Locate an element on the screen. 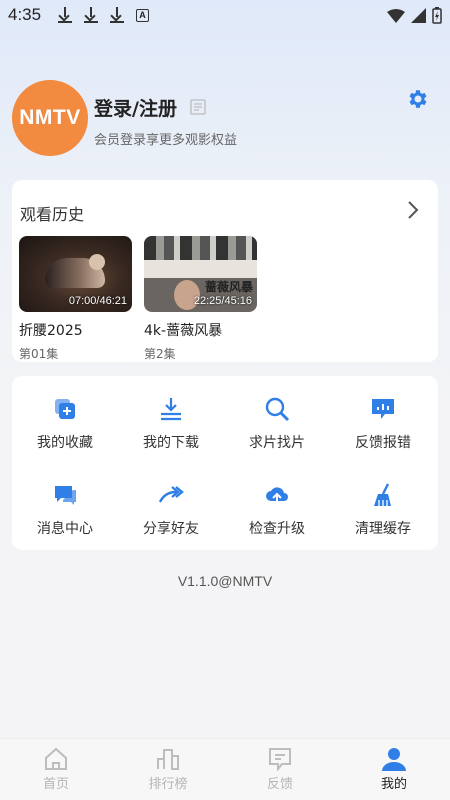 This screenshot has height=800, width=450. progress-time: 07:00/46:21 is located at coordinates (97, 301).